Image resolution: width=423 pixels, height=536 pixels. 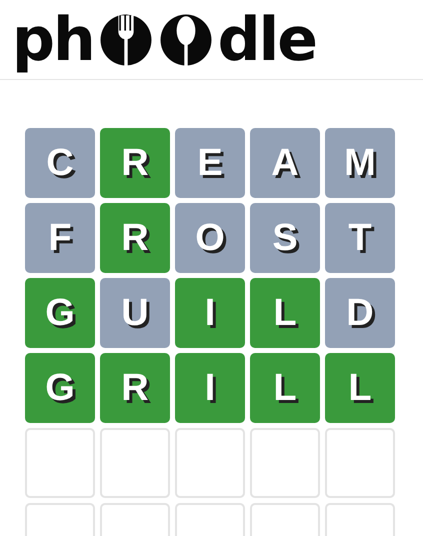 What do you see at coordinates (186, 40) in the screenshot?
I see `spoon-icon` at bounding box center [186, 40].